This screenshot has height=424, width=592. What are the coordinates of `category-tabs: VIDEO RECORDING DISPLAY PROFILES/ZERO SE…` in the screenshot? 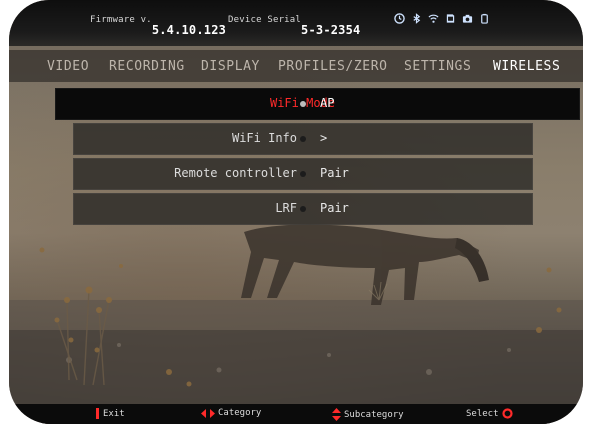 It's located at (296, 66).